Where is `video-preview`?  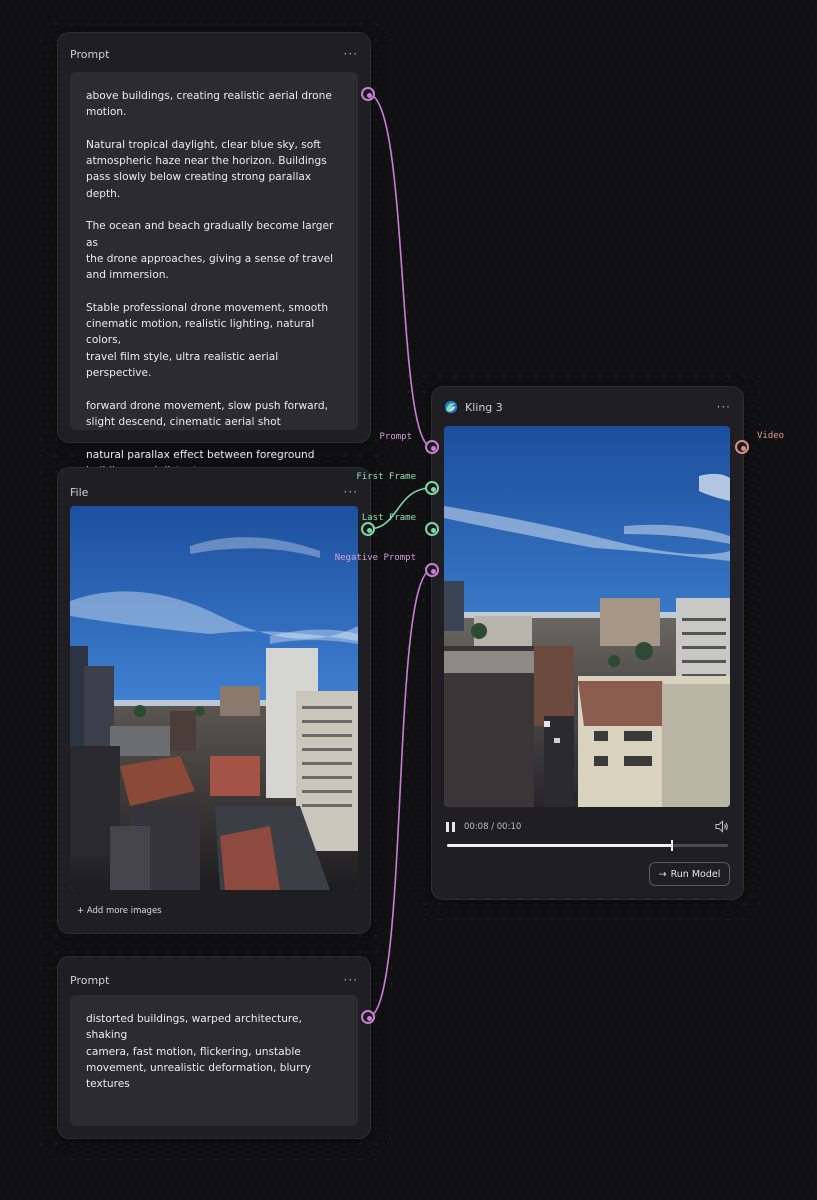
video-preview is located at coordinates (587, 616).